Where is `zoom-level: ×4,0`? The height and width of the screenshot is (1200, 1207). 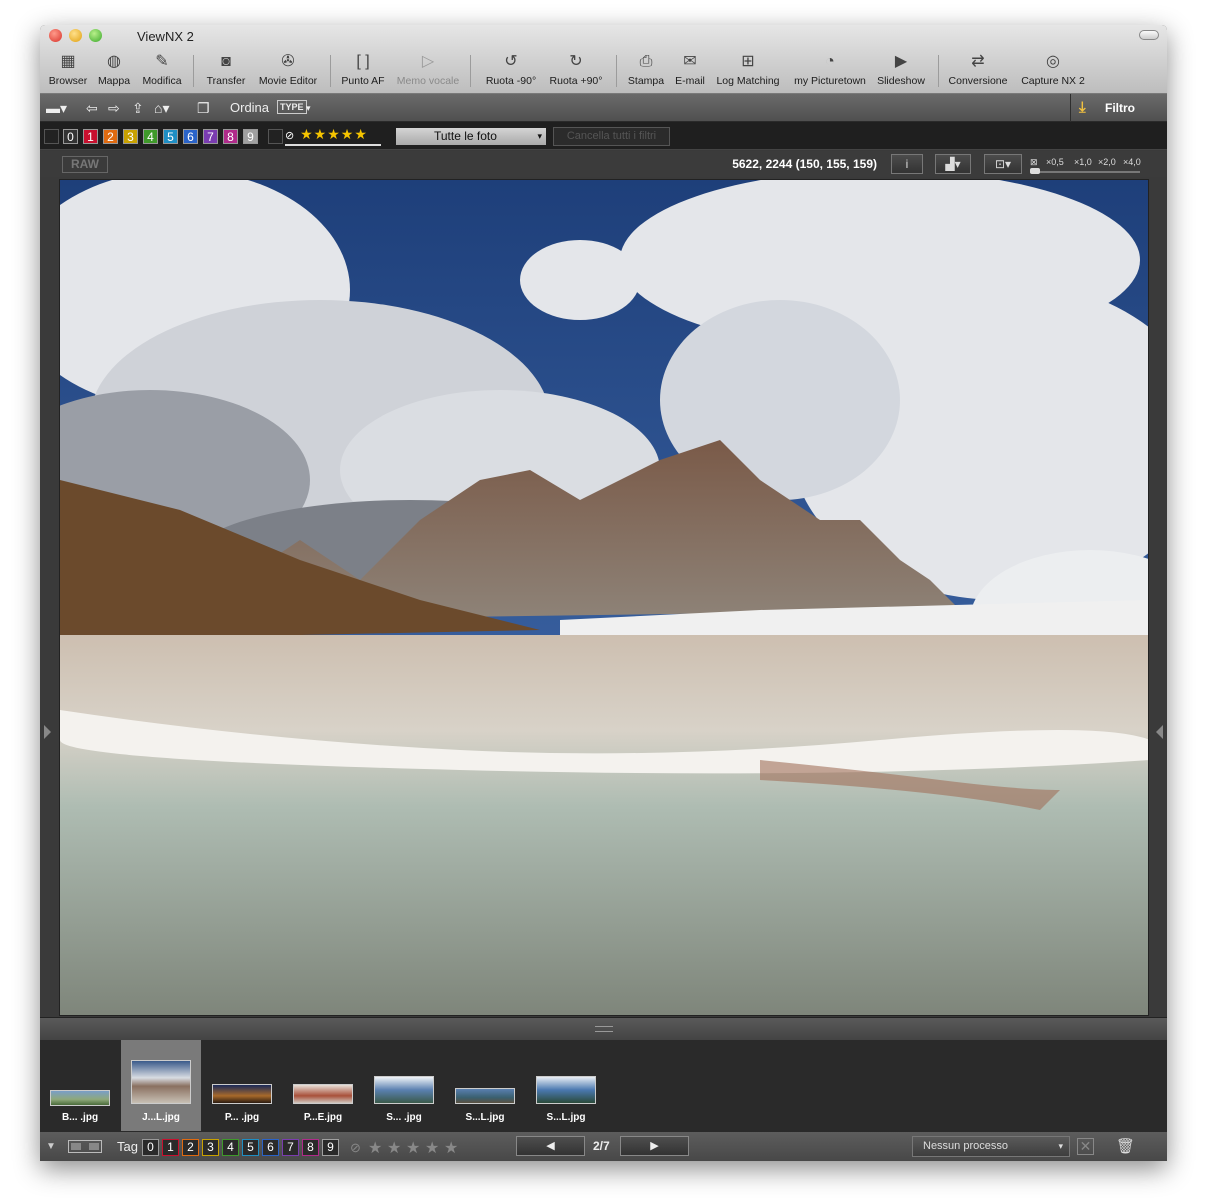
zoom-level: ×4,0 is located at coordinates (1132, 162).